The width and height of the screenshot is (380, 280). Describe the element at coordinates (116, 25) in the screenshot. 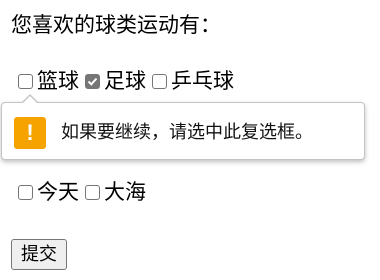

I see `question-label: 您喜欢的球类运动有：` at that location.